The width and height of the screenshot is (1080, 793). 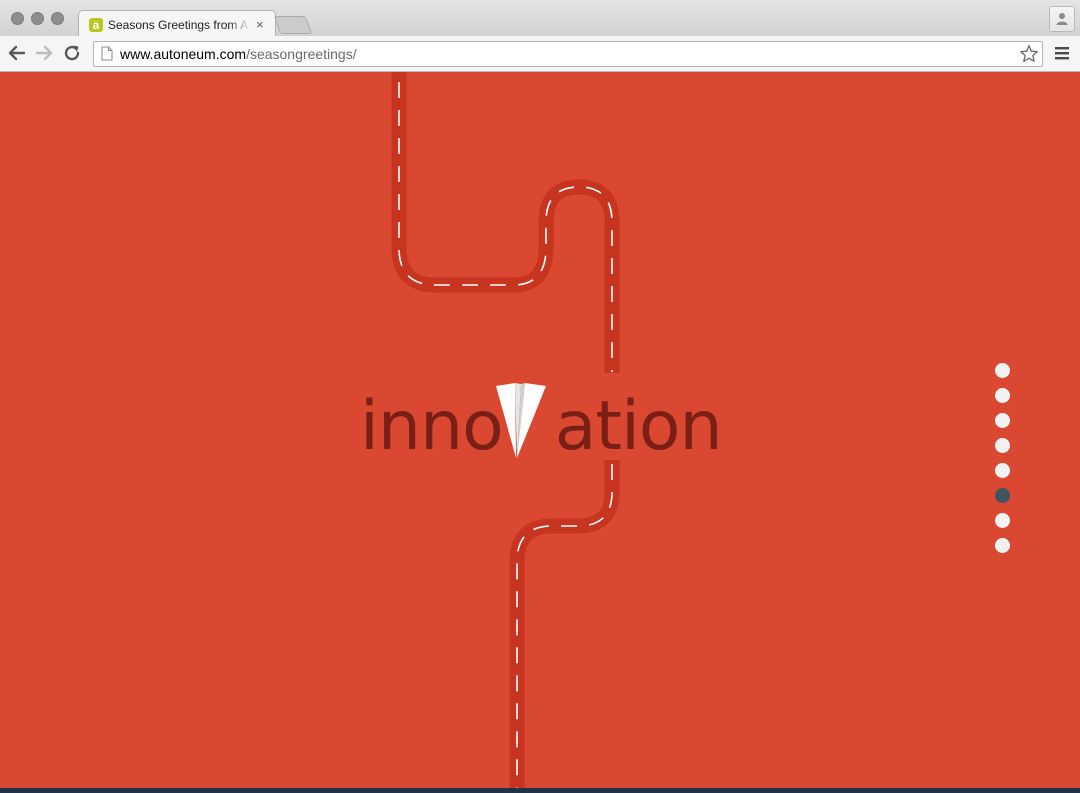 I want to click on browser-tab-content: a Seasons Greetings from Autoneum ×, so click(x=178, y=24).